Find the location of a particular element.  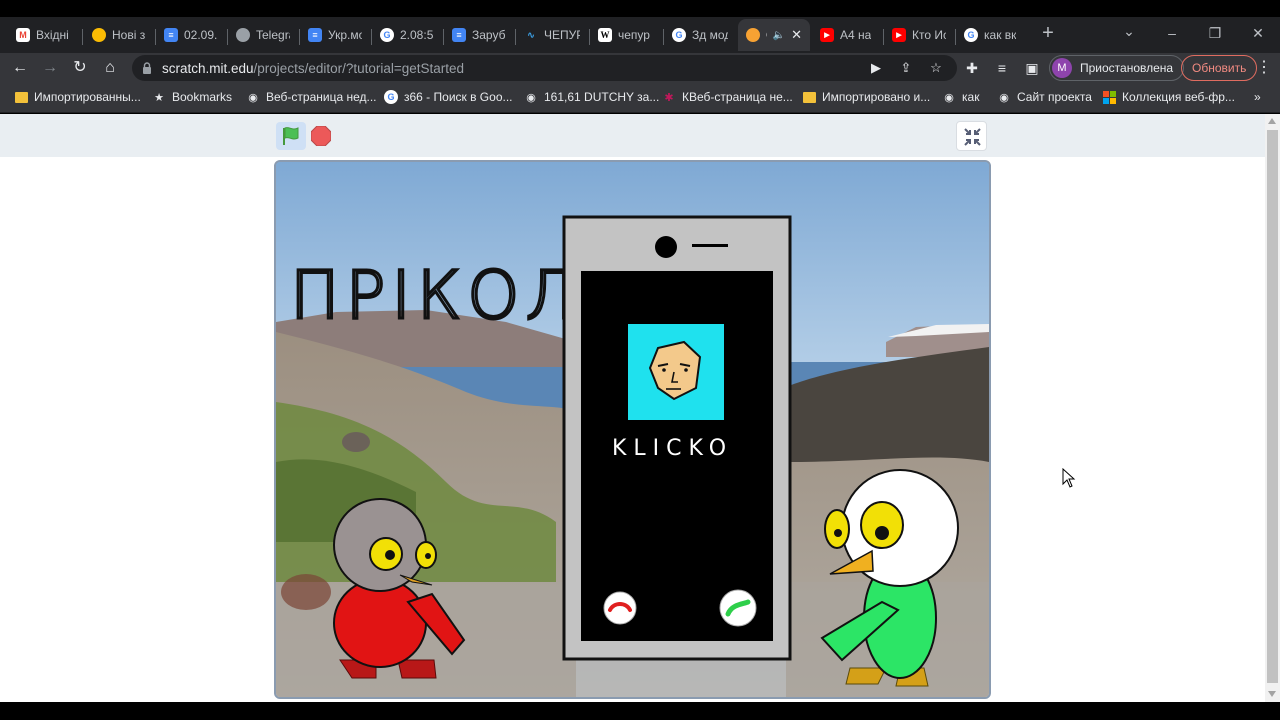

bookmark-item: ◉ Сайт проекта is located at coordinates (1044, 97).